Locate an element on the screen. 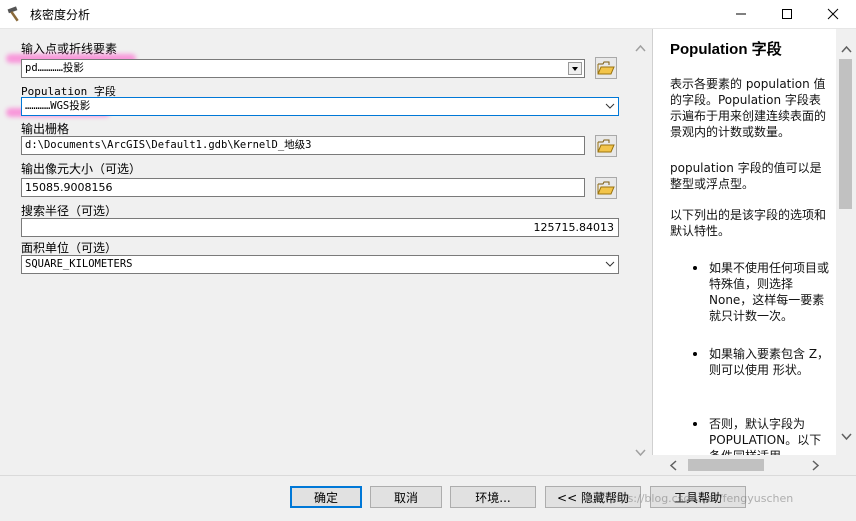 The width and height of the screenshot is (856, 521). close-button is located at coordinates (833, 14).